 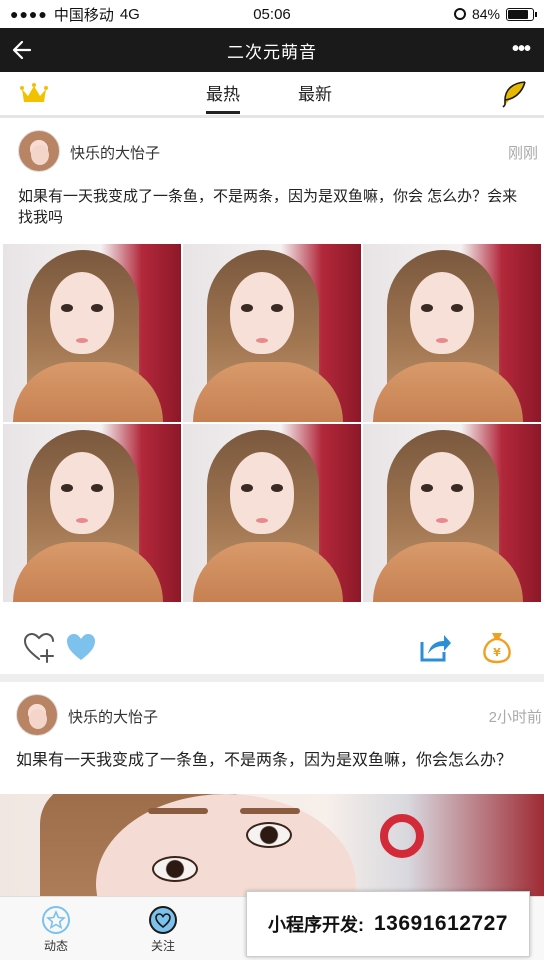 I want to click on post-header: 快乐的大怡子 刚刚, so click(x=272, y=152).